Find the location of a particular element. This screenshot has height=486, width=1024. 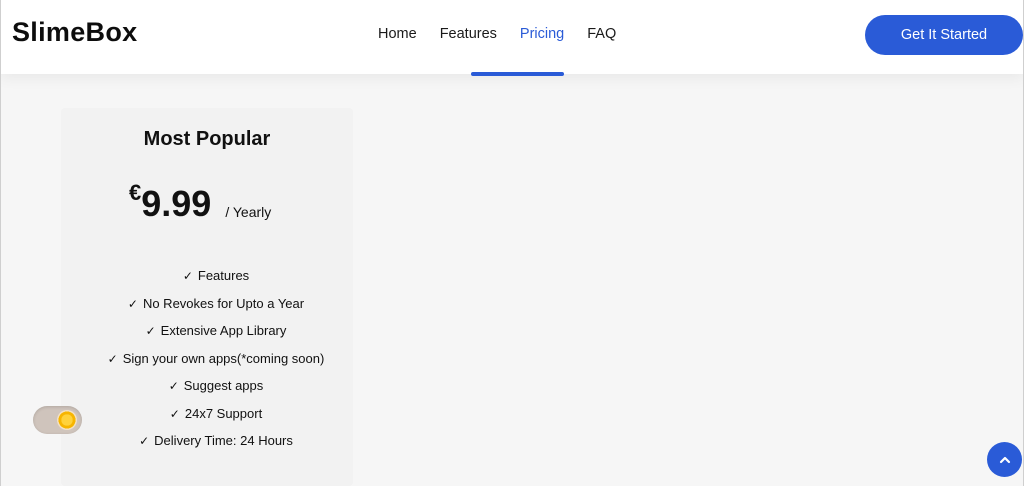

logo: SlimeBox is located at coordinates (74, 32).